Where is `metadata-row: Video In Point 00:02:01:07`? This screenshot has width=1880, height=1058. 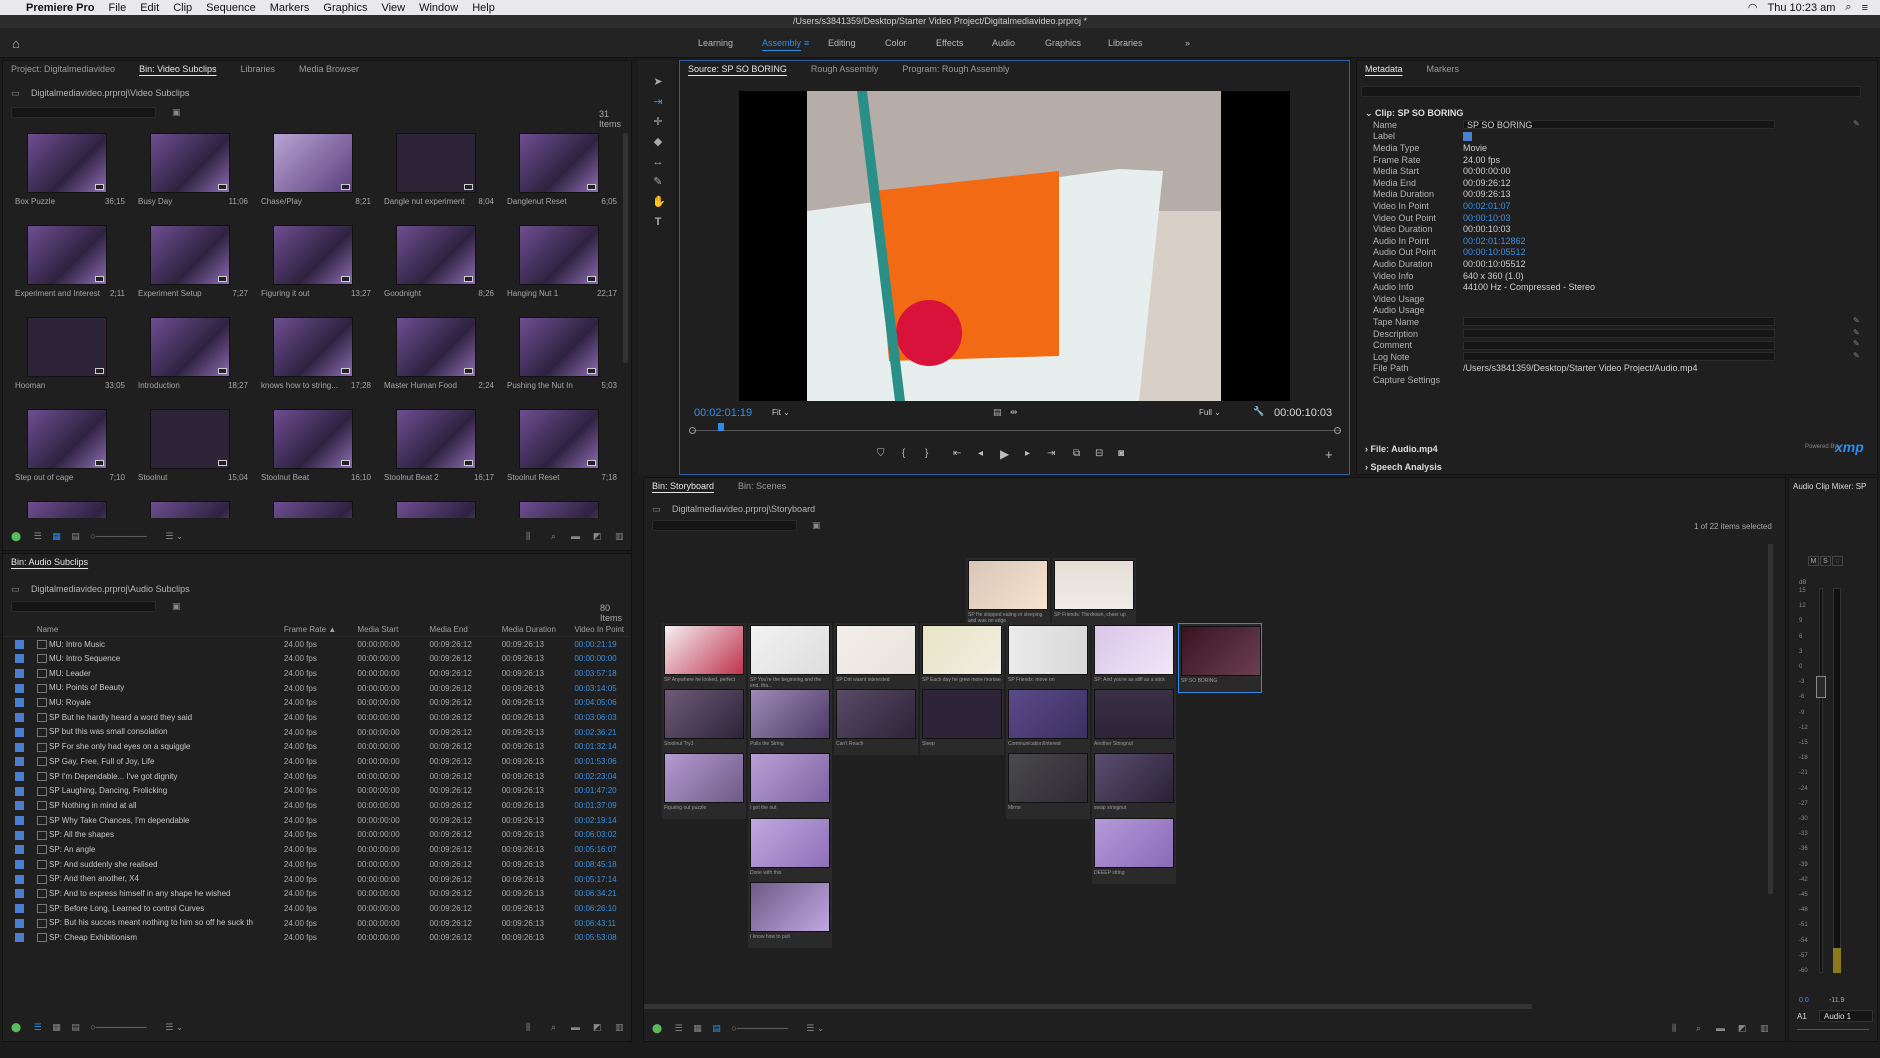
metadata-row: Video In Point 00:02:01:07 is located at coordinates (1578, 206).